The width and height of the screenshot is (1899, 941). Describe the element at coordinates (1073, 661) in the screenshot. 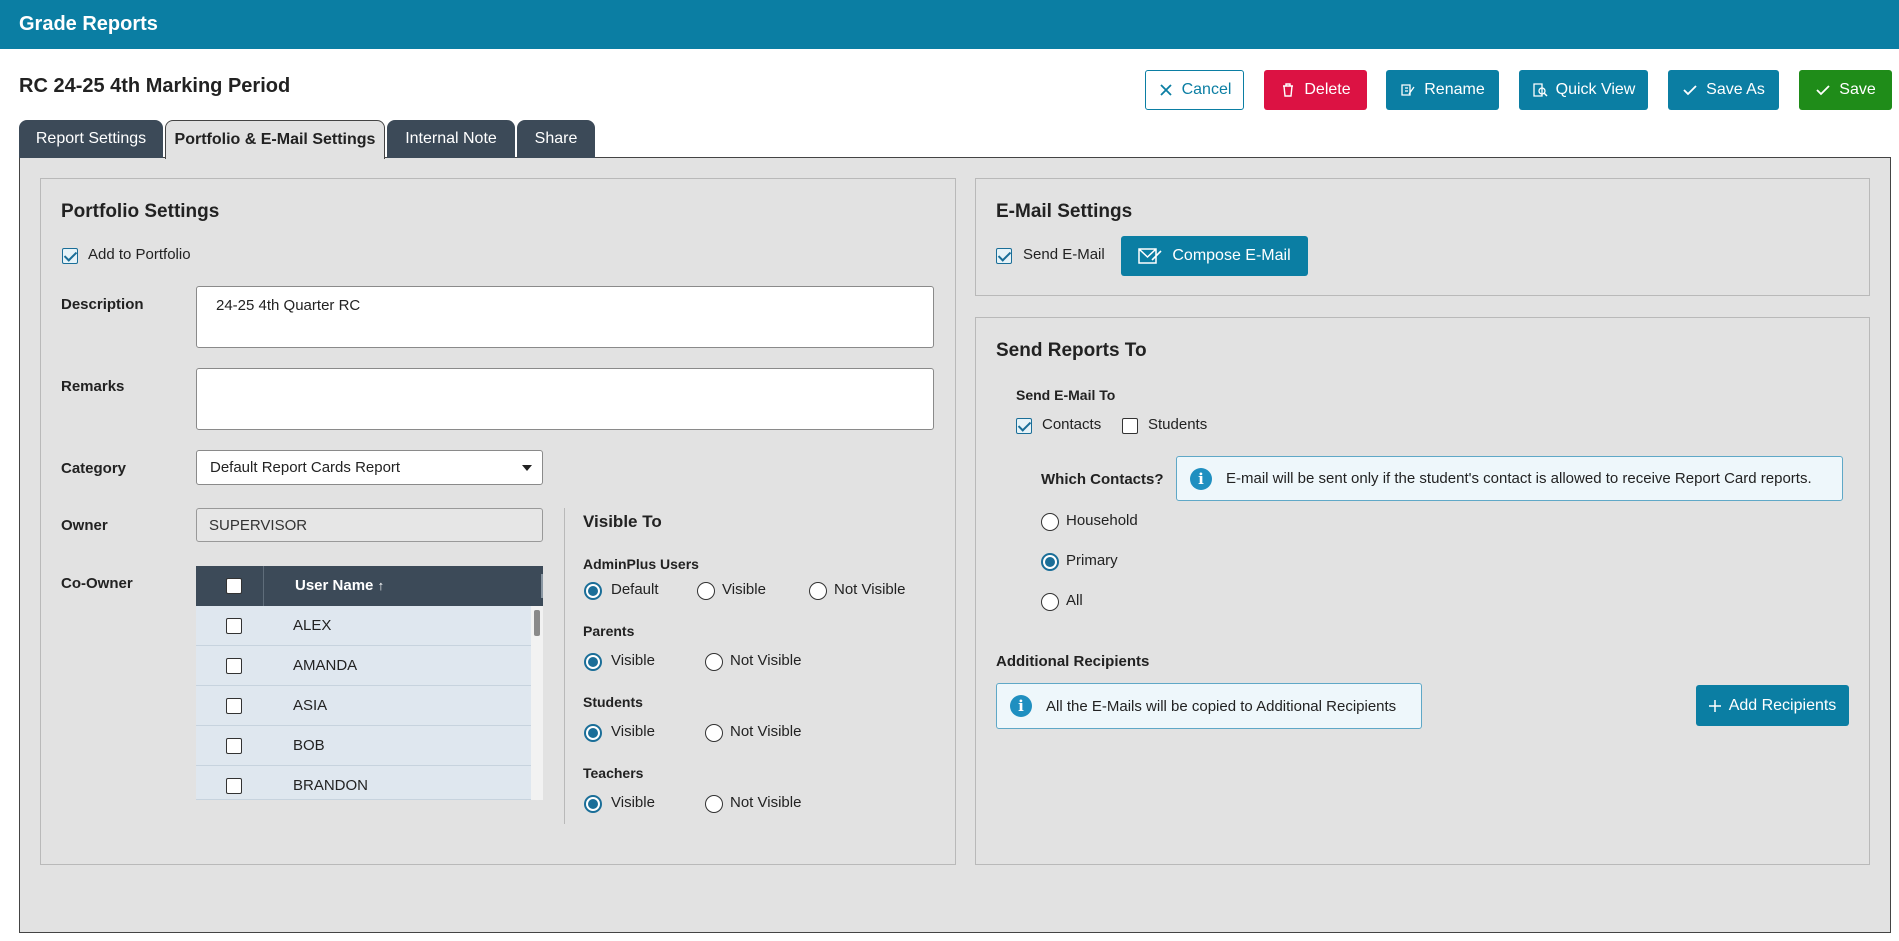

I see `additional-recipients-label: Additional Recipients` at that location.